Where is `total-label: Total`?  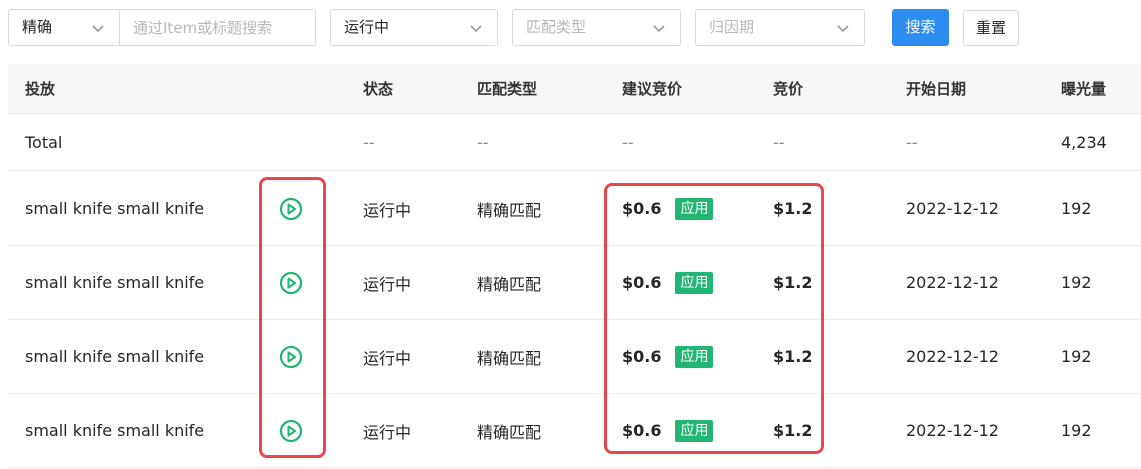
total-label: Total is located at coordinates (44, 142).